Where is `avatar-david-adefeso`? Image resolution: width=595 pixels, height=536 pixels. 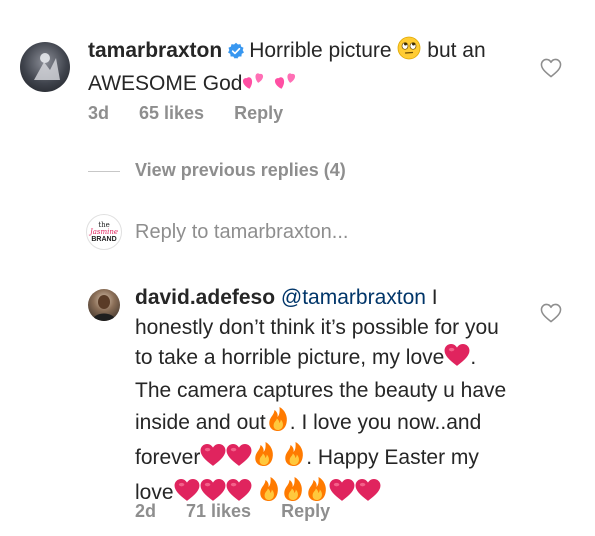
avatar-david-adefeso is located at coordinates (104, 305).